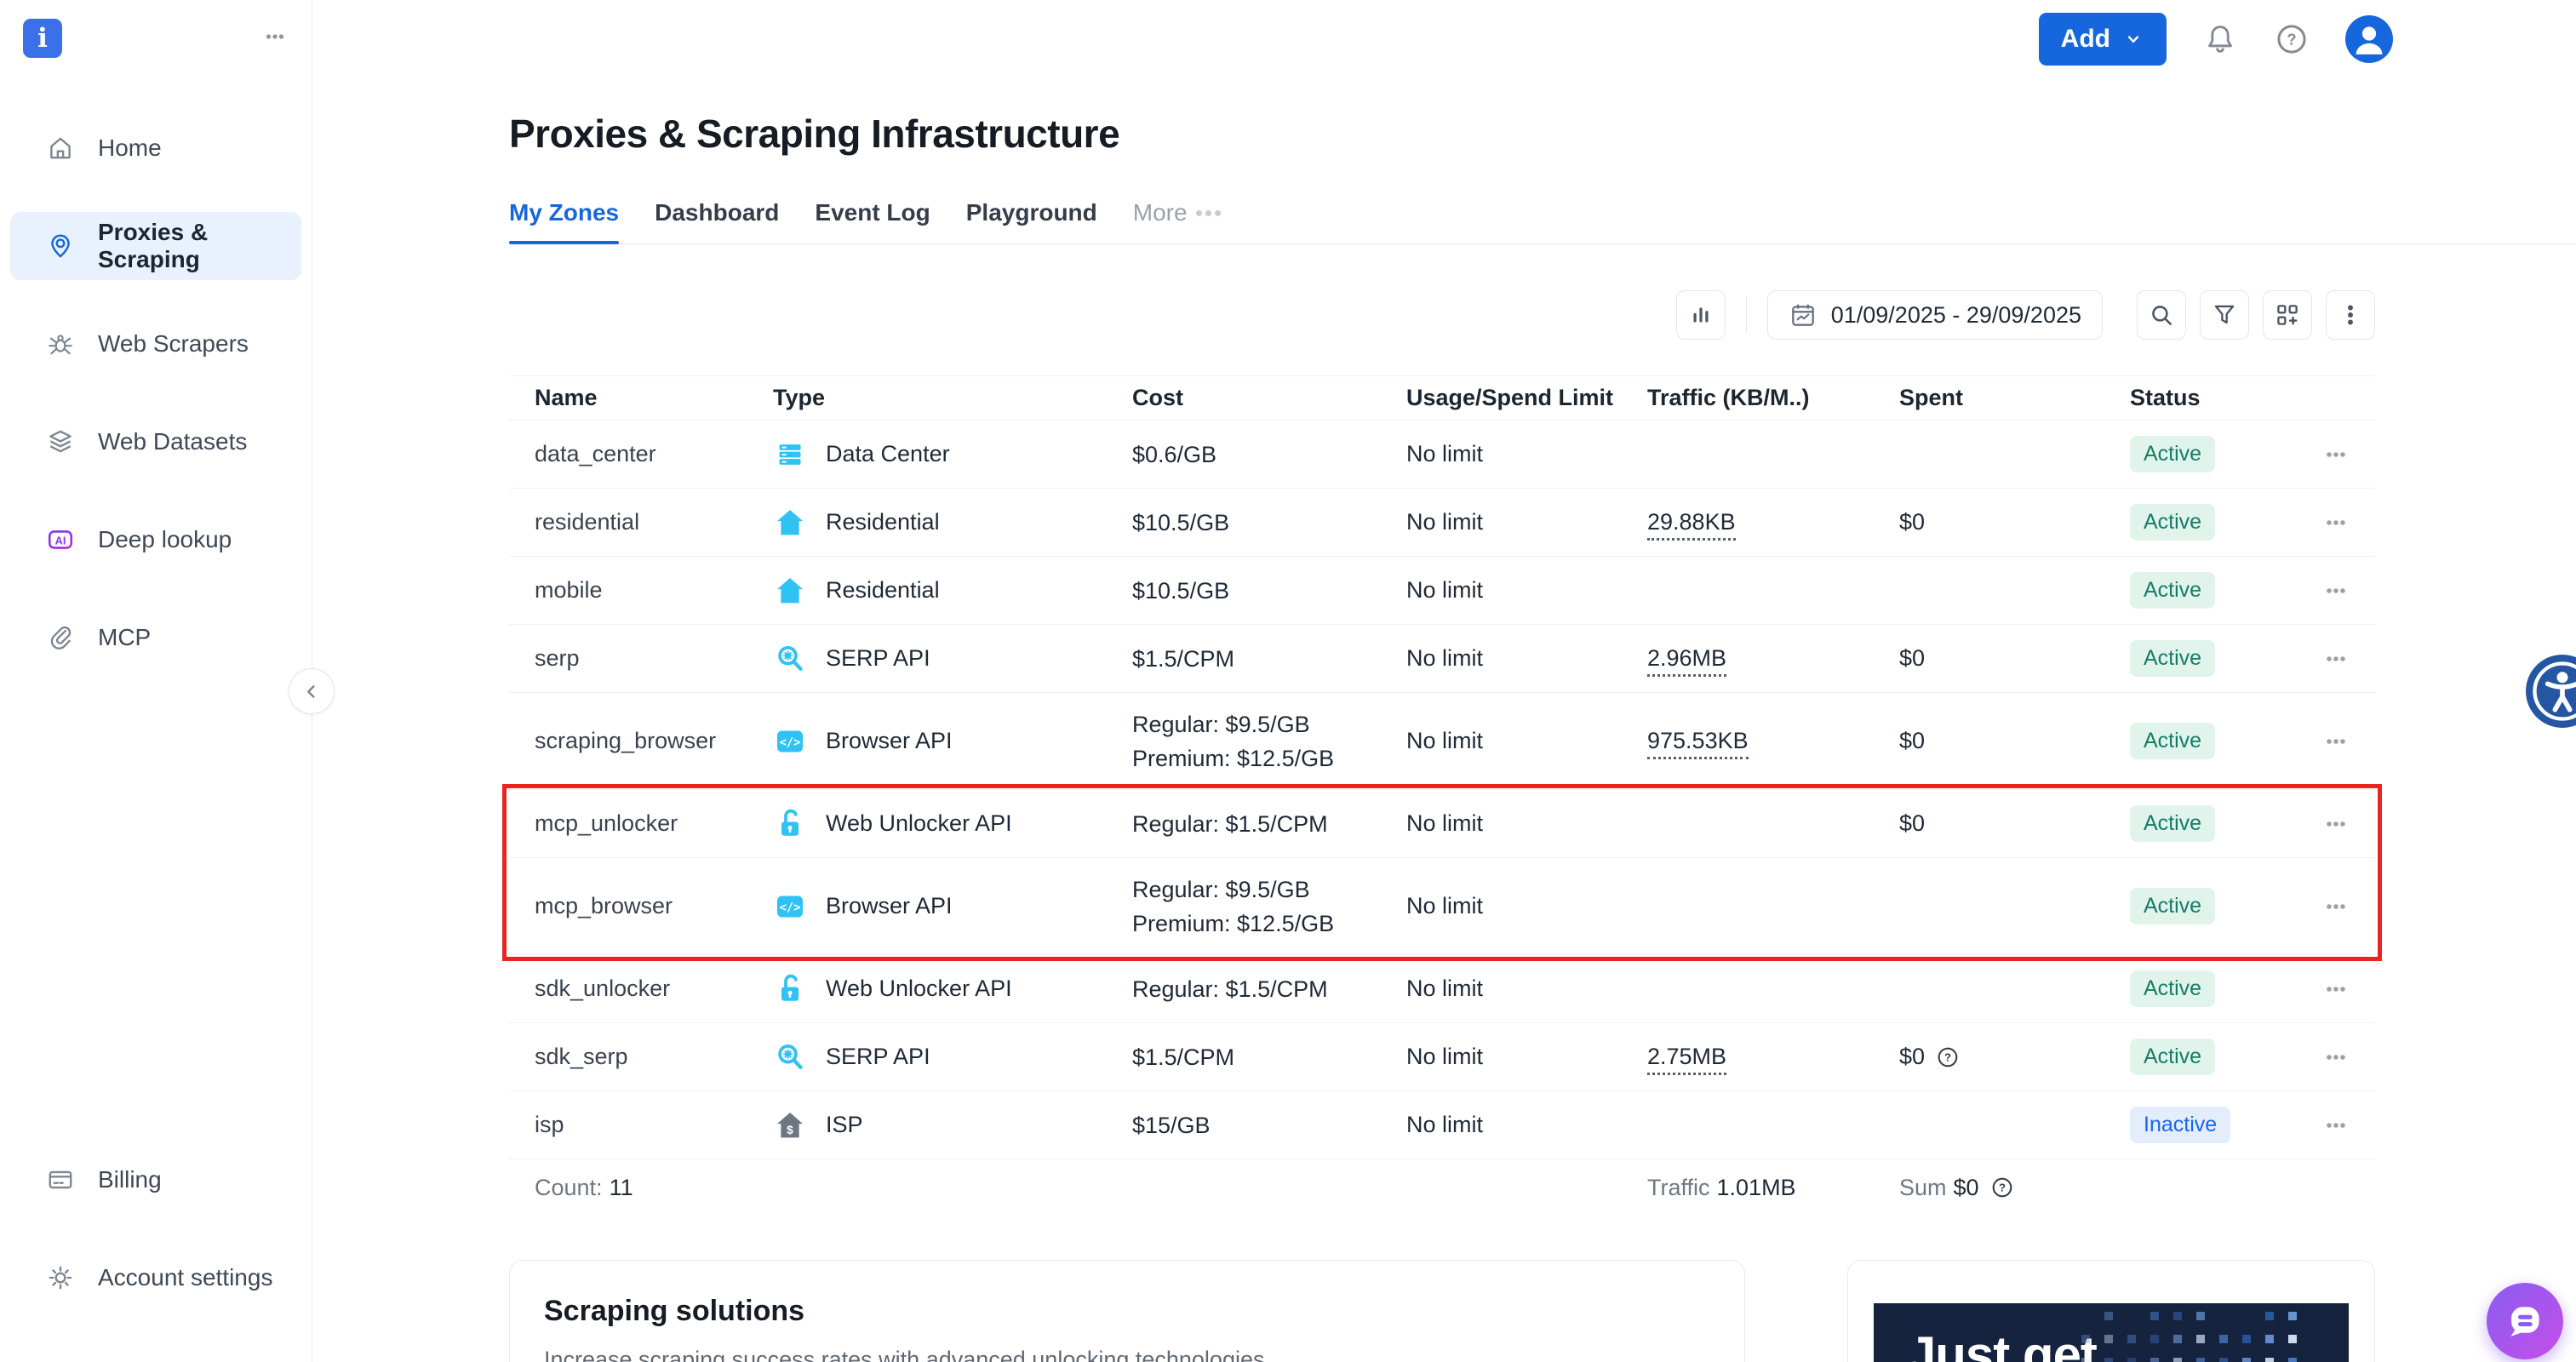 Image resolution: width=2576 pixels, height=1362 pixels. I want to click on zone-limit: No limit, so click(1445, 905).